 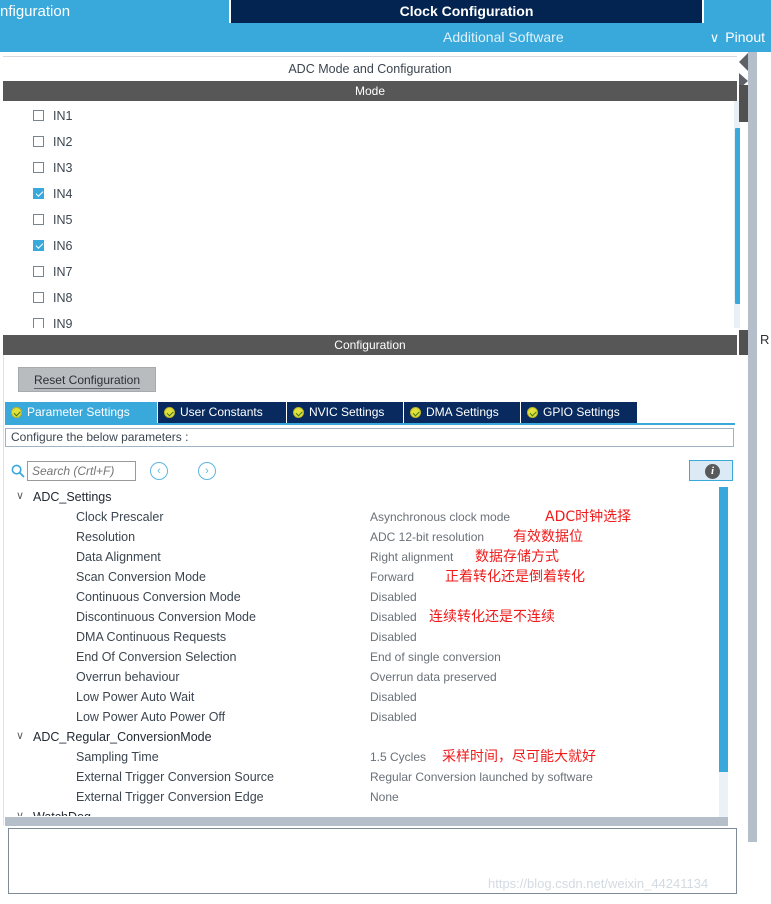 I want to click on annotation-note: 有效数据位, so click(x=548, y=537).